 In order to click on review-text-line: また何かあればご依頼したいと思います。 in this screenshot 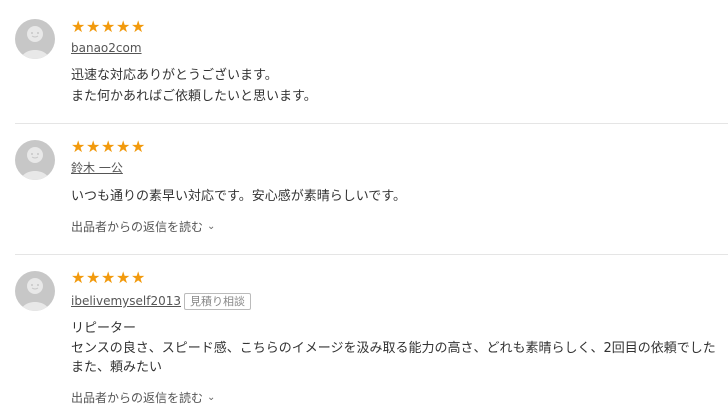, I will do `click(194, 96)`.